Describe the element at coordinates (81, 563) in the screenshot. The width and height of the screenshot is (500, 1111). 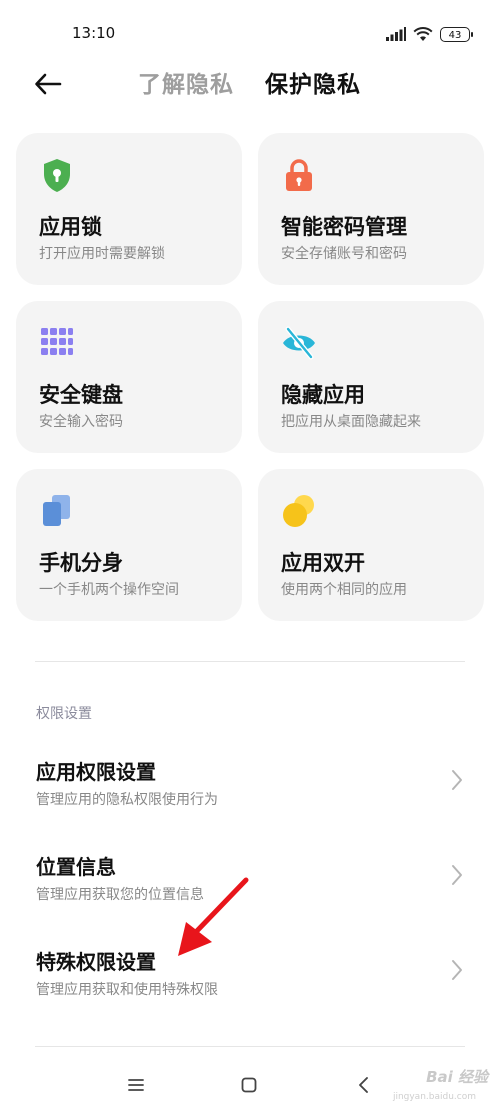
I see `card-title: 手机分身` at that location.